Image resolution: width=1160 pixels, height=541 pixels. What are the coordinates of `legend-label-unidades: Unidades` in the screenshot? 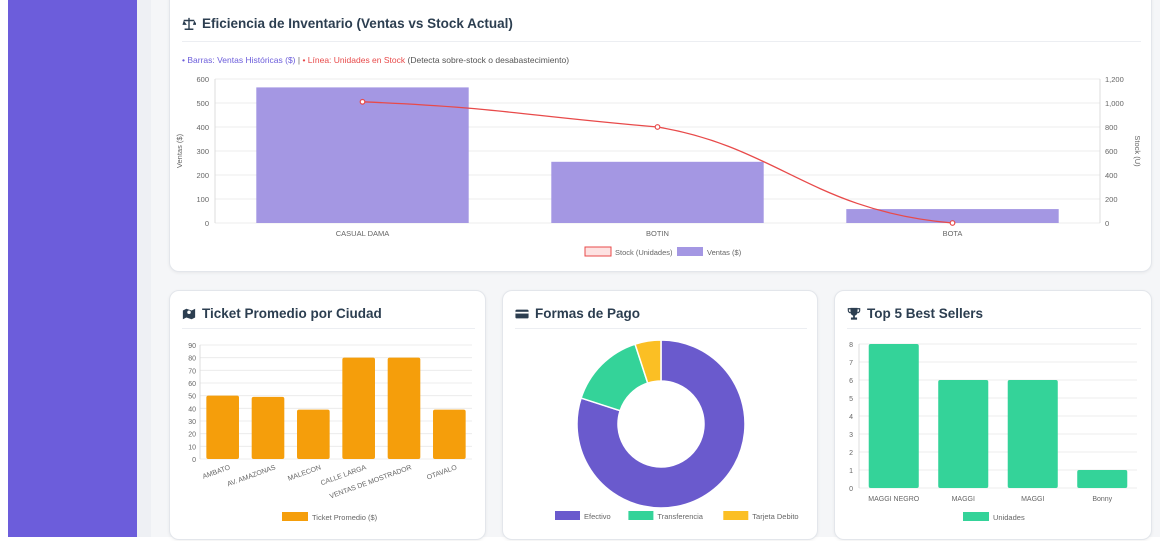 It's located at (1009, 517).